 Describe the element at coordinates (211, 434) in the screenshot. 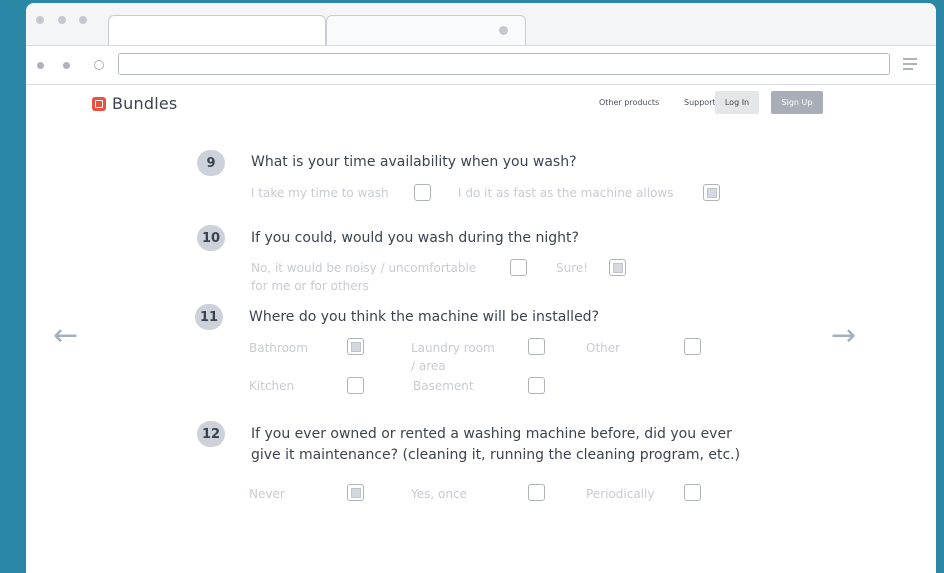

I see `question-number: 12` at that location.